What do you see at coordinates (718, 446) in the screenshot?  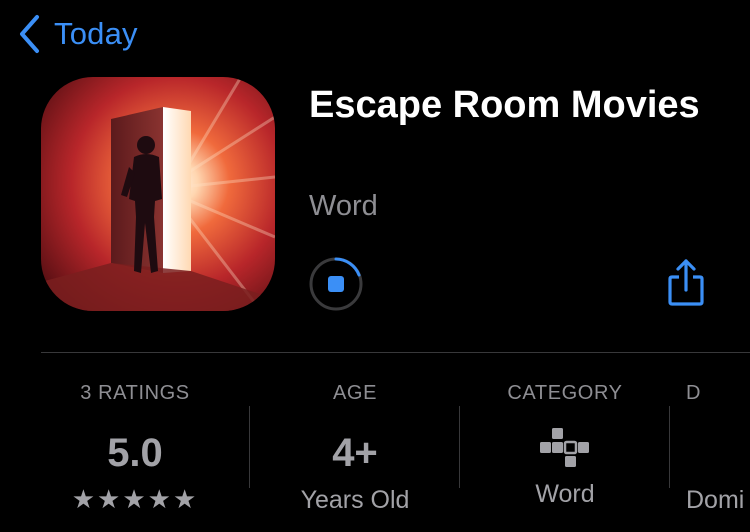 I see `developer-info: D Domi` at bounding box center [718, 446].